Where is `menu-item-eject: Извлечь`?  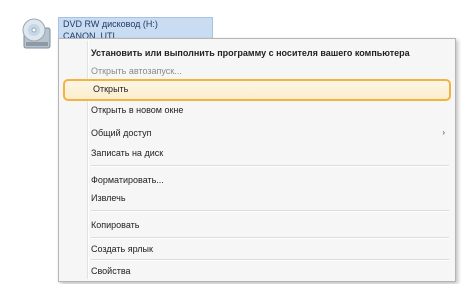 menu-item-eject: Извлечь is located at coordinates (270, 198).